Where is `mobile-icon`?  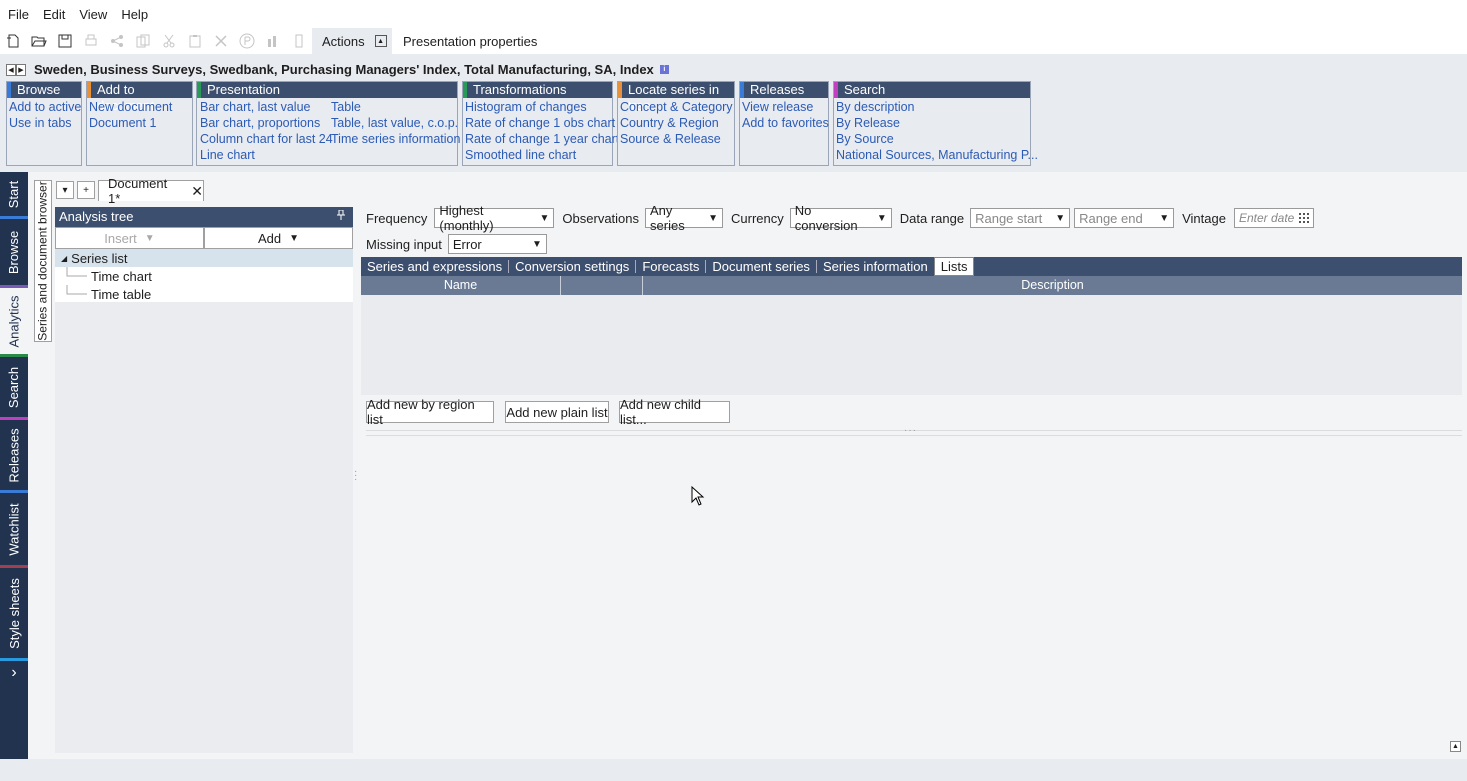
mobile-icon is located at coordinates (299, 41).